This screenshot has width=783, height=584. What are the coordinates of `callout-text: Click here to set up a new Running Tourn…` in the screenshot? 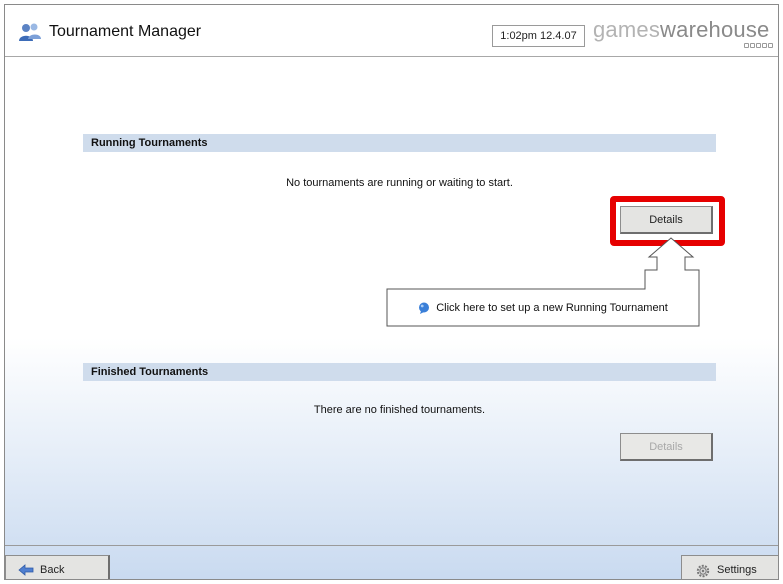 It's located at (552, 307).